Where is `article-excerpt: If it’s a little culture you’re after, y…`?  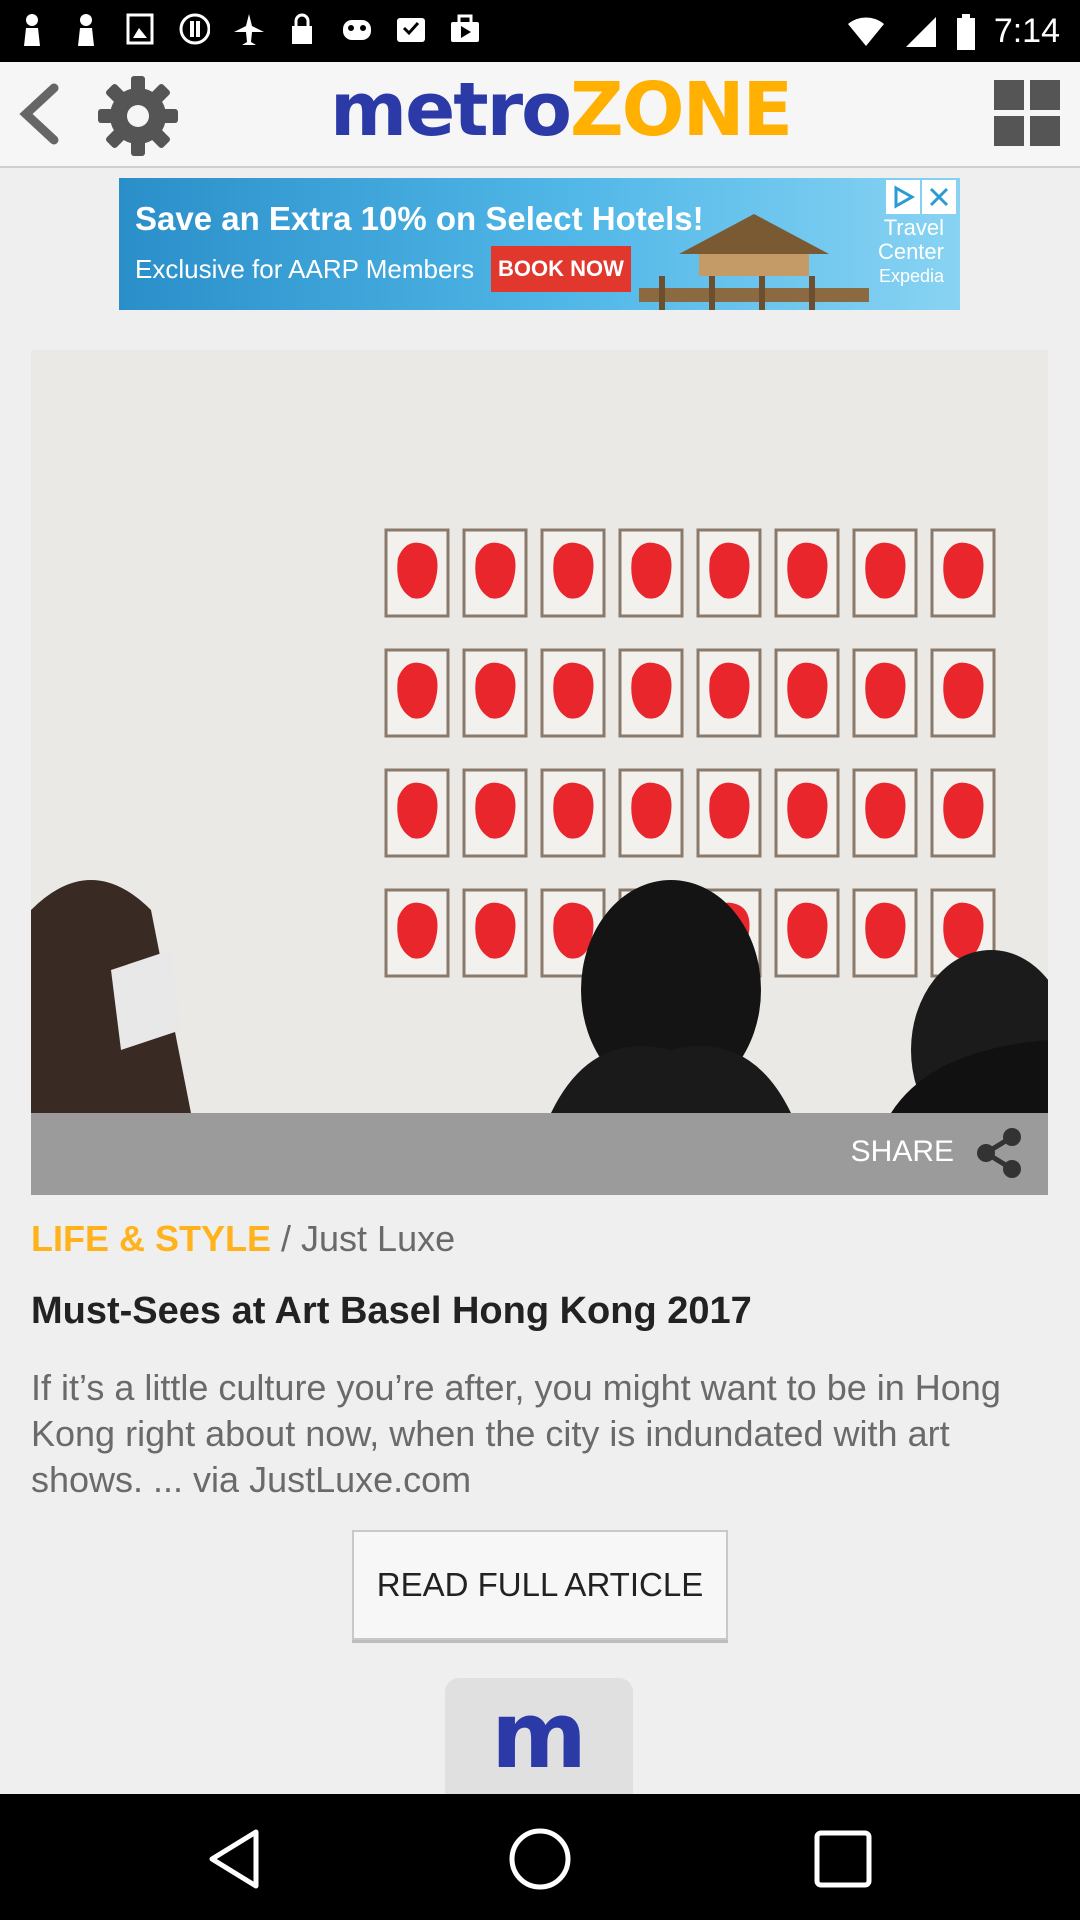 article-excerpt: If it’s a little culture you’re after, y… is located at coordinates (516, 1433).